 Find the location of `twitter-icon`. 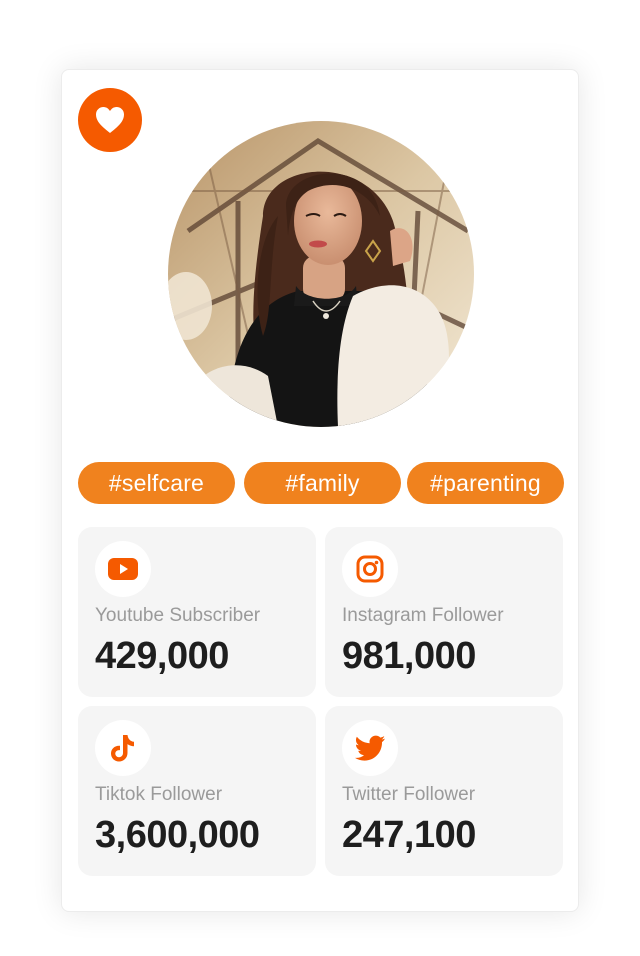

twitter-icon is located at coordinates (370, 748).